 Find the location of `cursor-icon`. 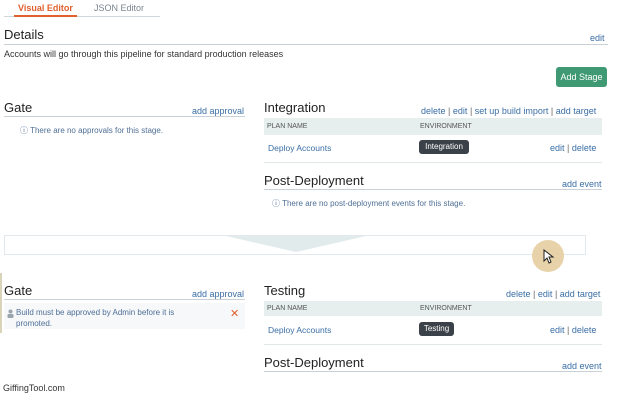

cursor-icon is located at coordinates (549, 256).